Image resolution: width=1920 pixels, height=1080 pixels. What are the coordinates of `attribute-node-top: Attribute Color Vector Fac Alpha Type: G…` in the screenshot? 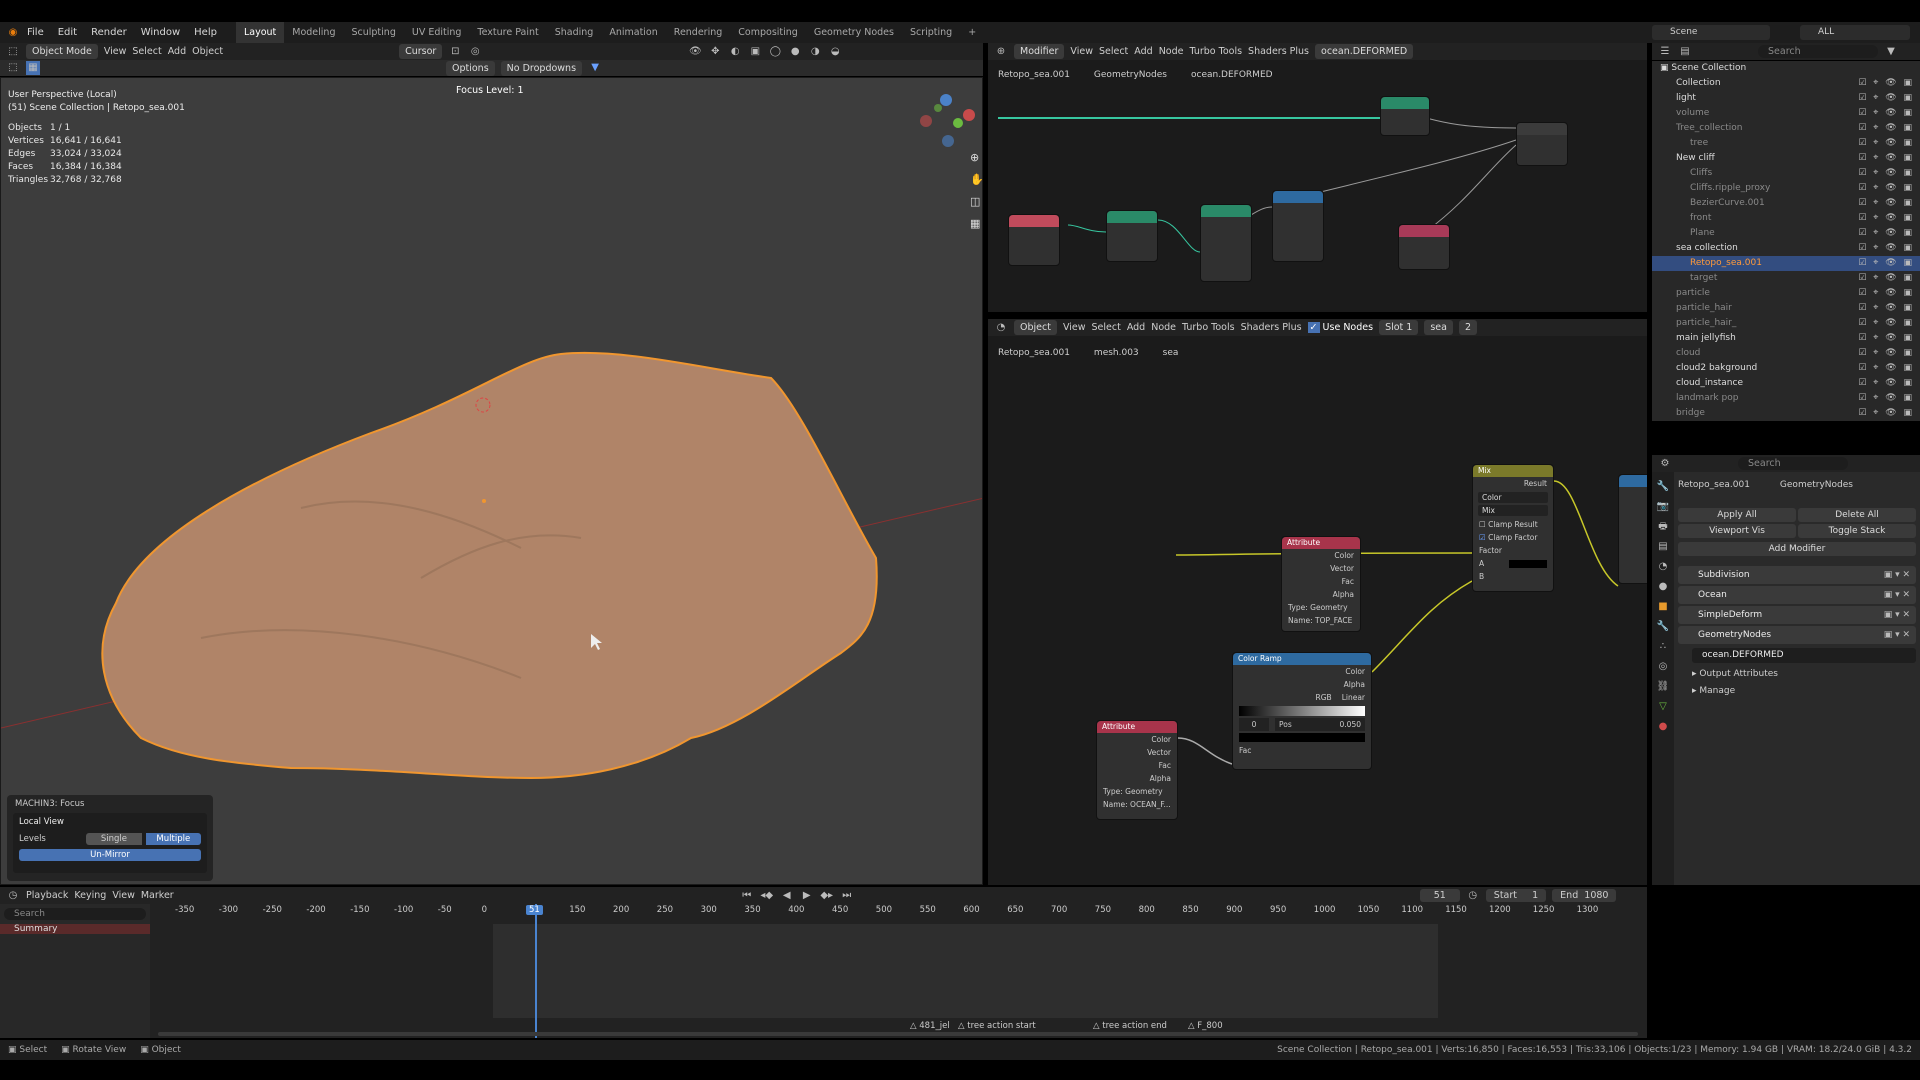 It's located at (1321, 584).